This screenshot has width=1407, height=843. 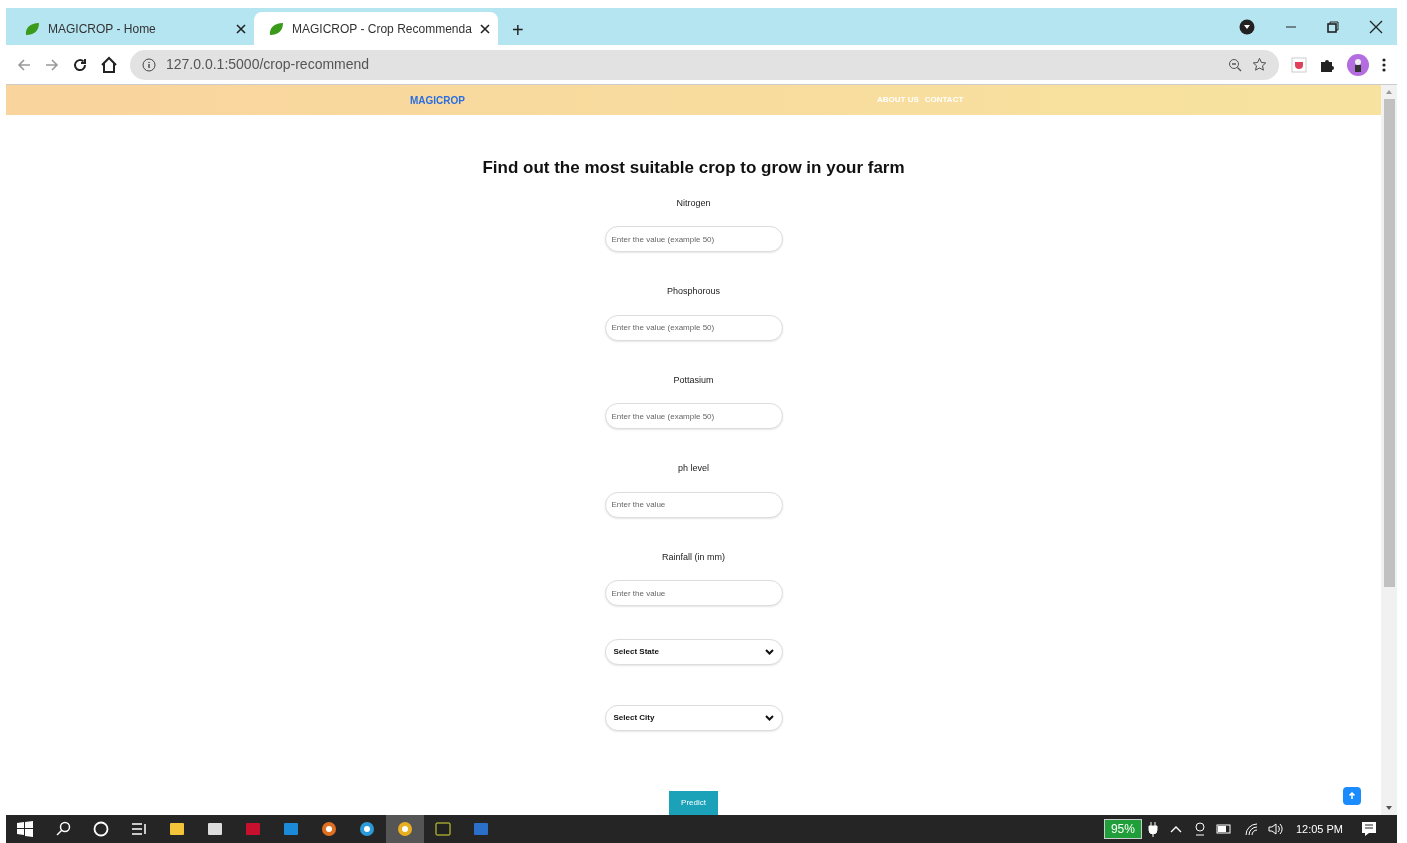 What do you see at coordinates (1175, 829) in the screenshot?
I see `chevron-up-icon` at bounding box center [1175, 829].